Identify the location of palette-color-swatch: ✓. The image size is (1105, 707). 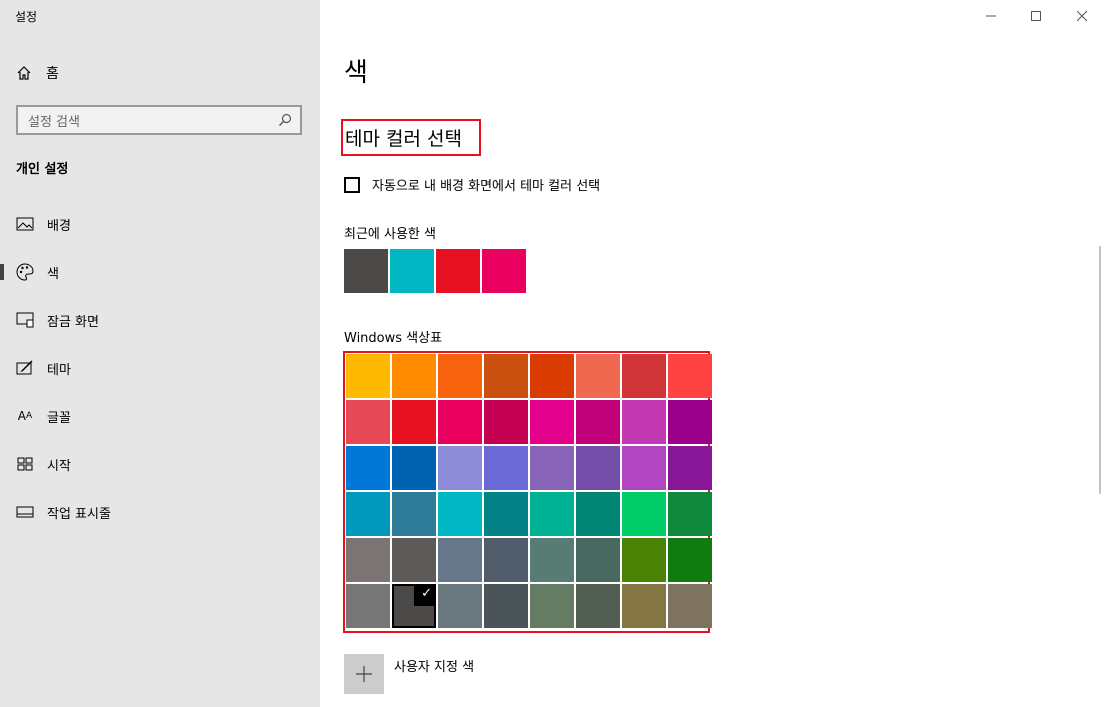
(414, 606).